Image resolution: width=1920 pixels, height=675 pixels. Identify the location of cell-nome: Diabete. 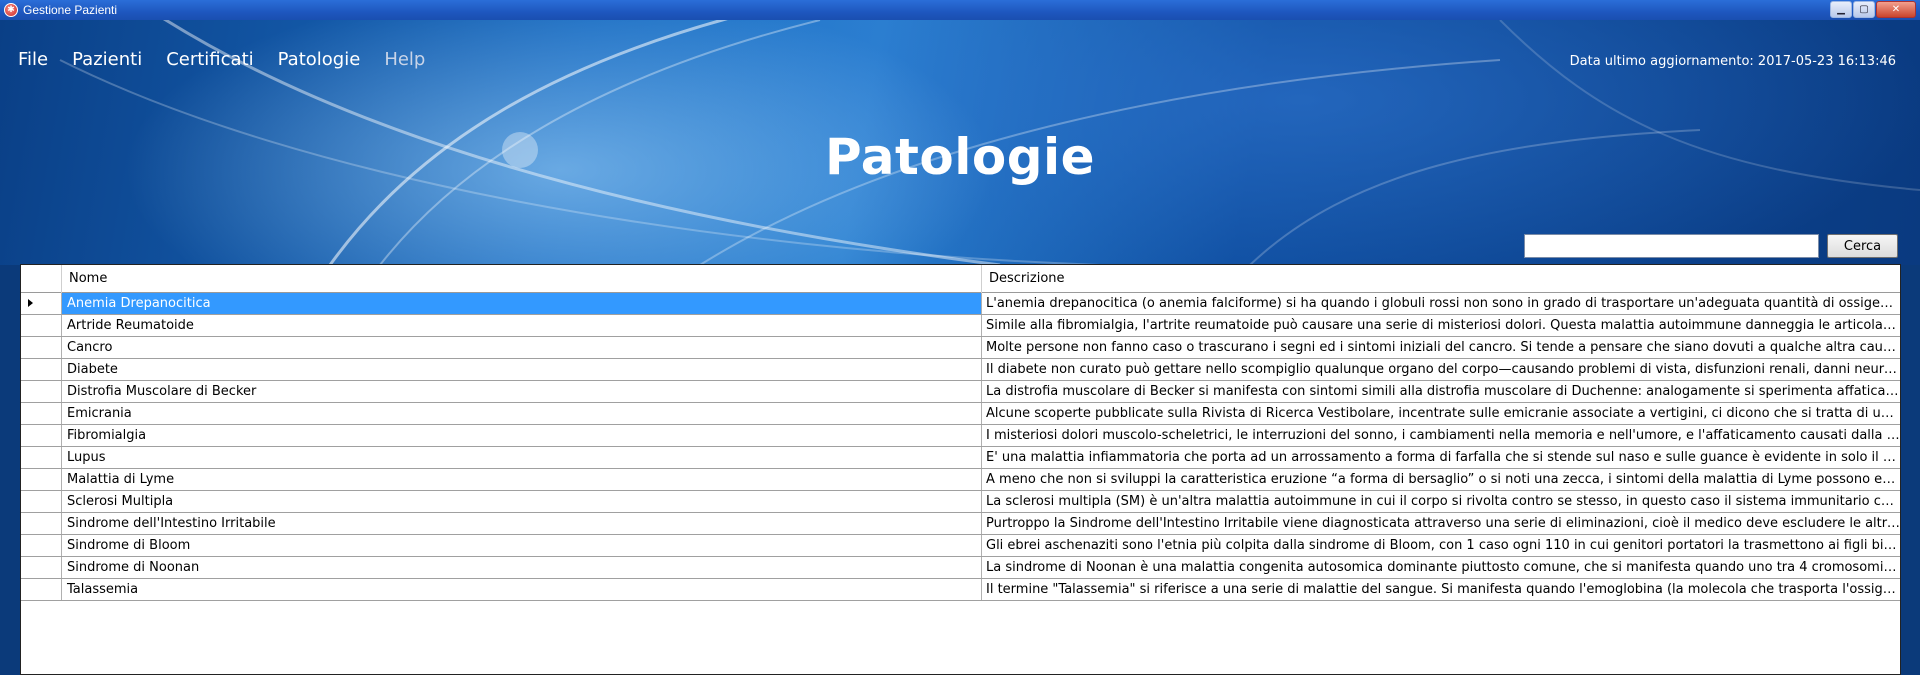
(522, 369).